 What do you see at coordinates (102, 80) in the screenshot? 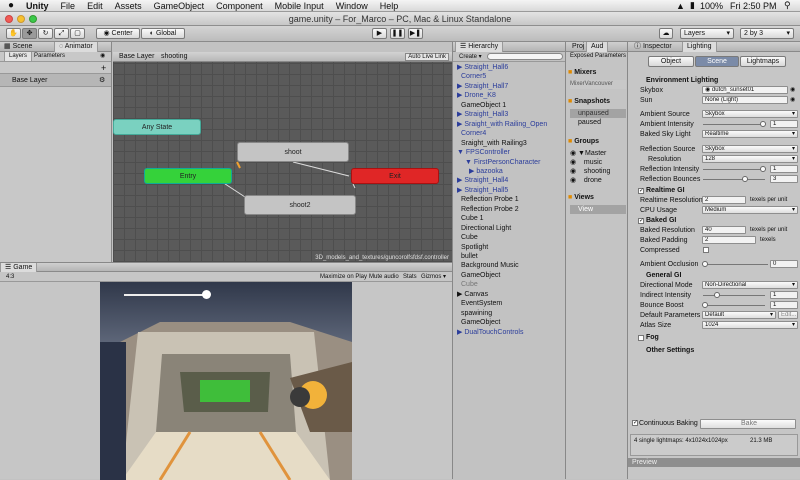
I see `layer-settings-icon: ⚙` at bounding box center [102, 80].